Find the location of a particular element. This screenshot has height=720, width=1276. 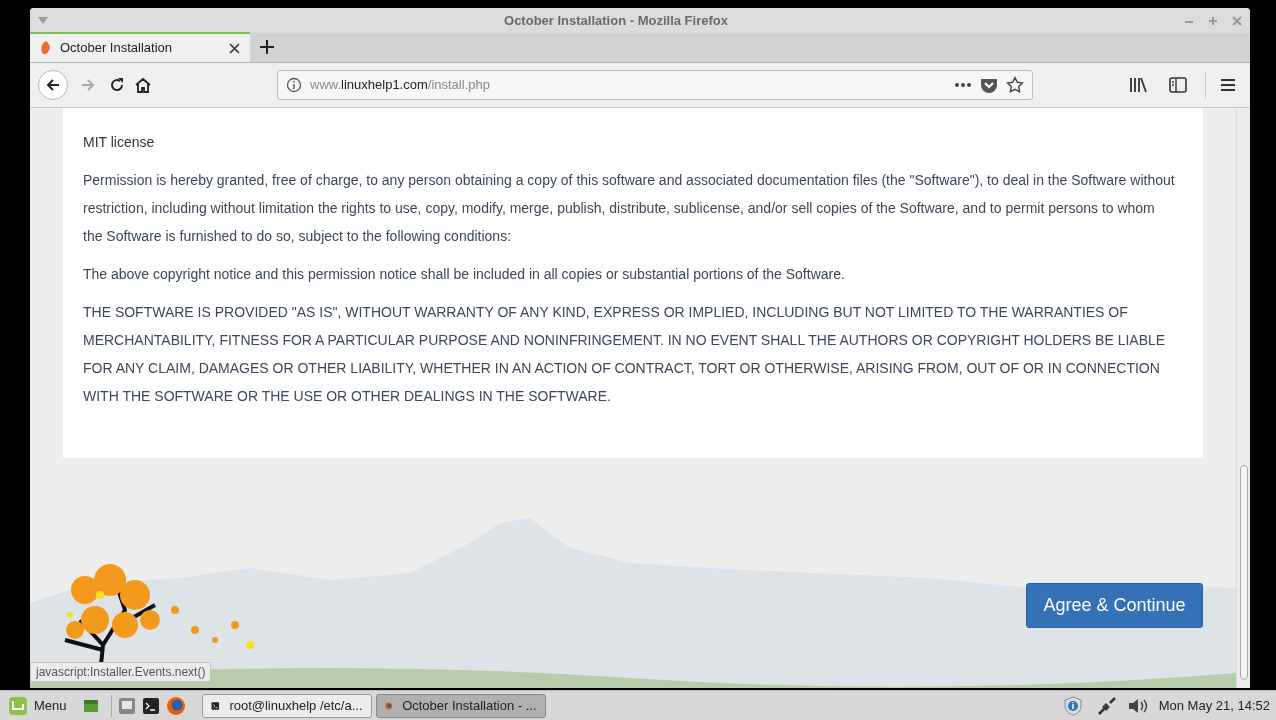

browser-tab: October Installation is located at coordinates (140, 47).